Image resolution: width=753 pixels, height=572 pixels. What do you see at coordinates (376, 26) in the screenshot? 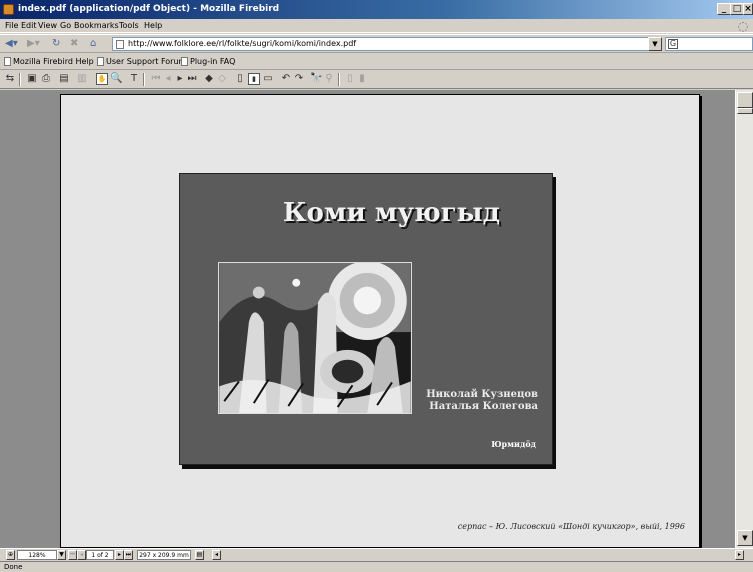
I see `menubar: File Edit View Go Bookmarks Tools Help ◌` at bounding box center [376, 26].